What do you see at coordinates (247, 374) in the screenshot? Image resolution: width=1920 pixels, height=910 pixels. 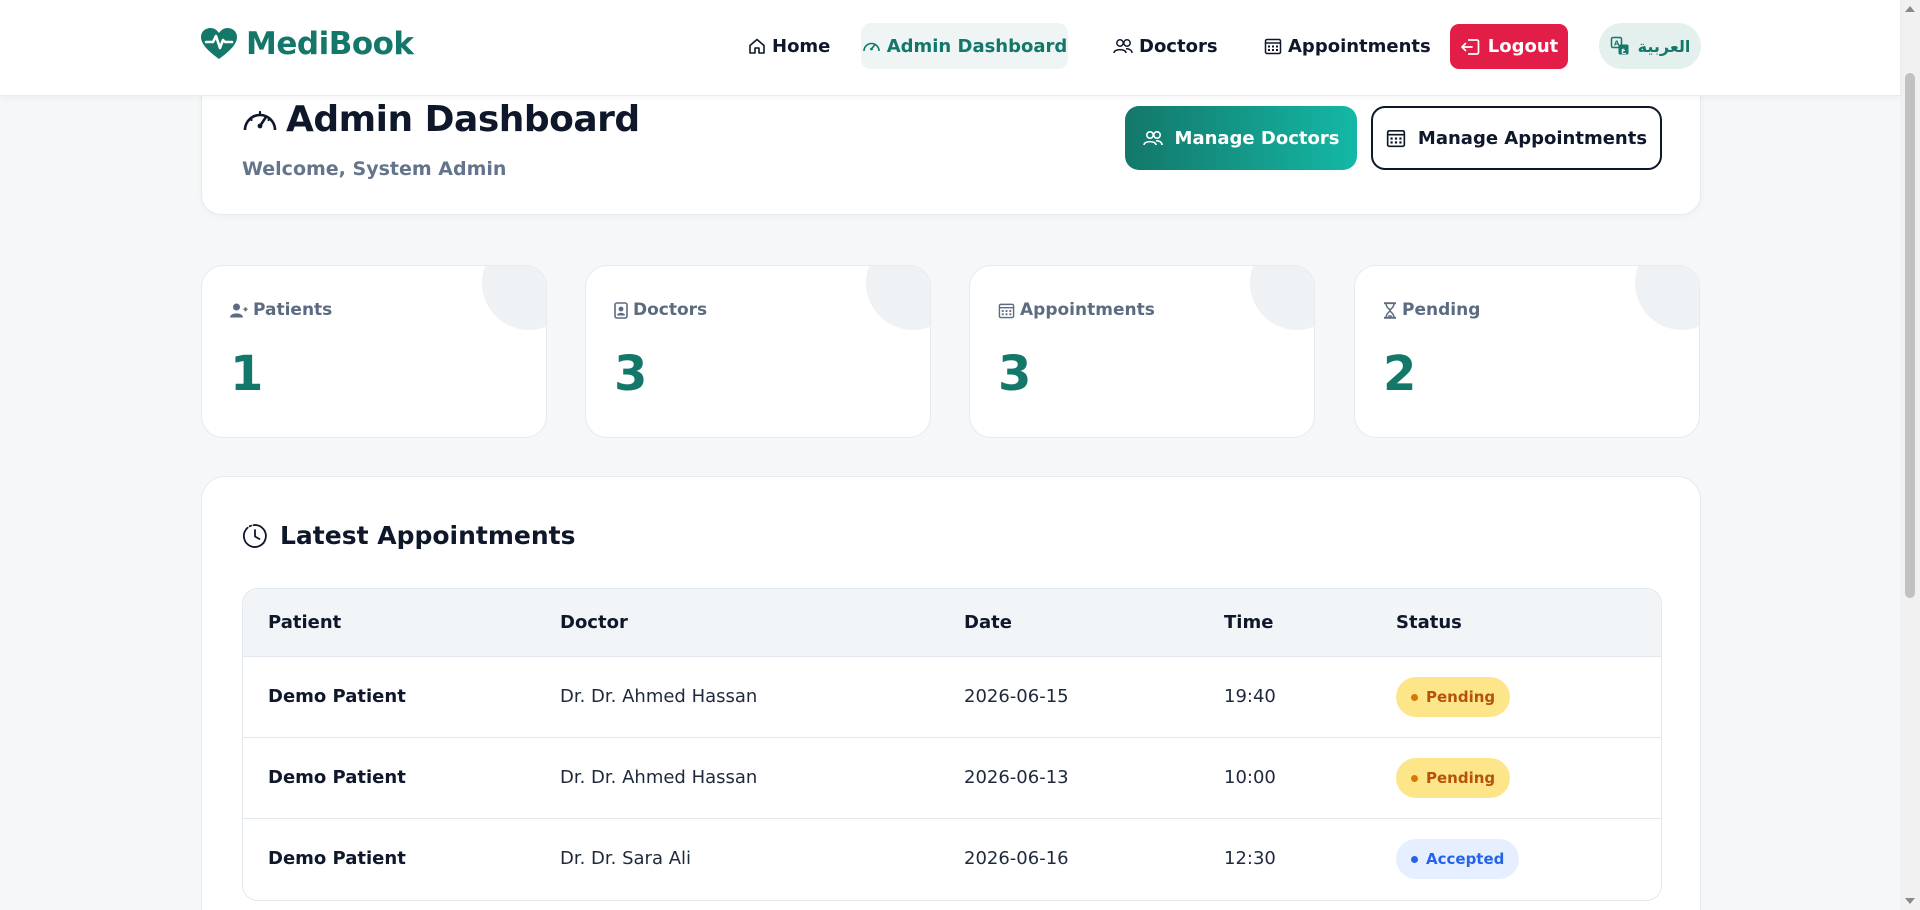 I see `stat-value: 1` at bounding box center [247, 374].